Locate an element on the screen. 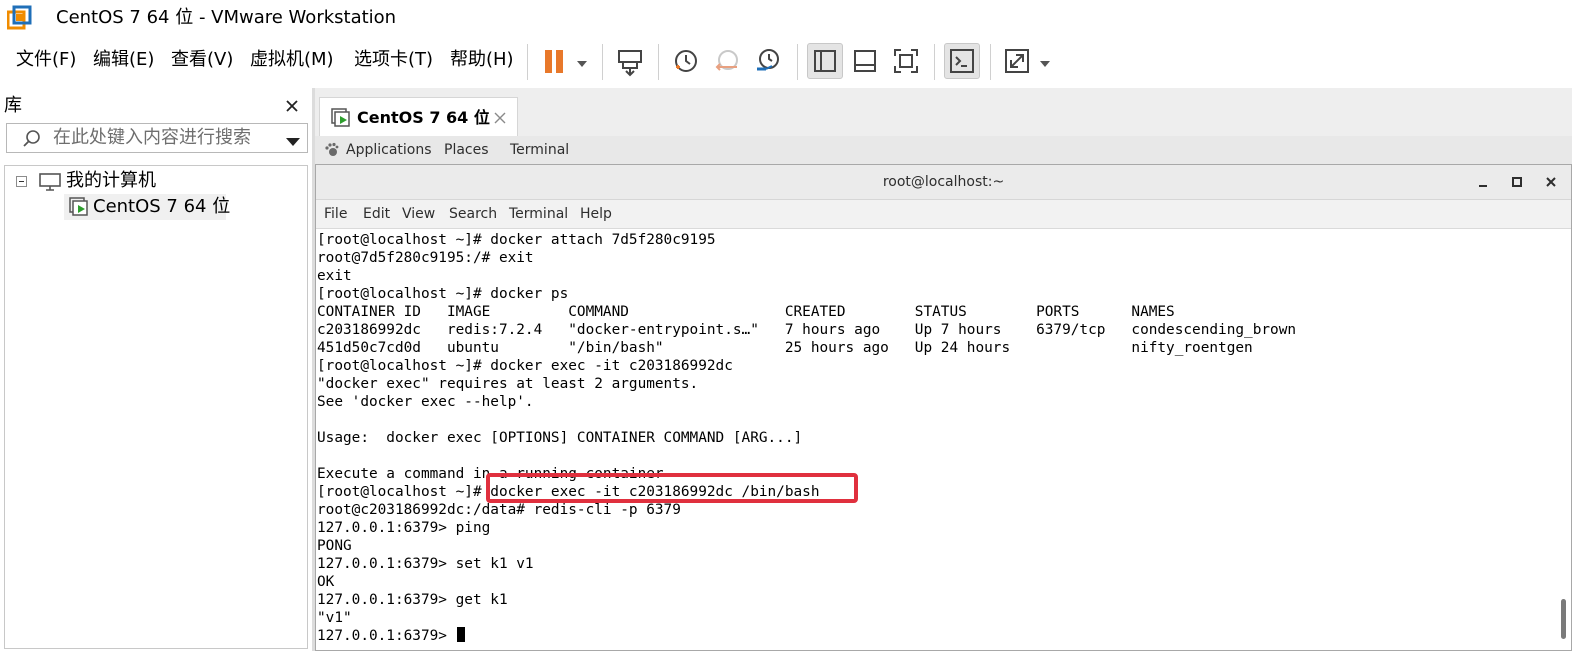 This screenshot has height=651, width=1572. tree-collapse-toggle is located at coordinates (21, 181).